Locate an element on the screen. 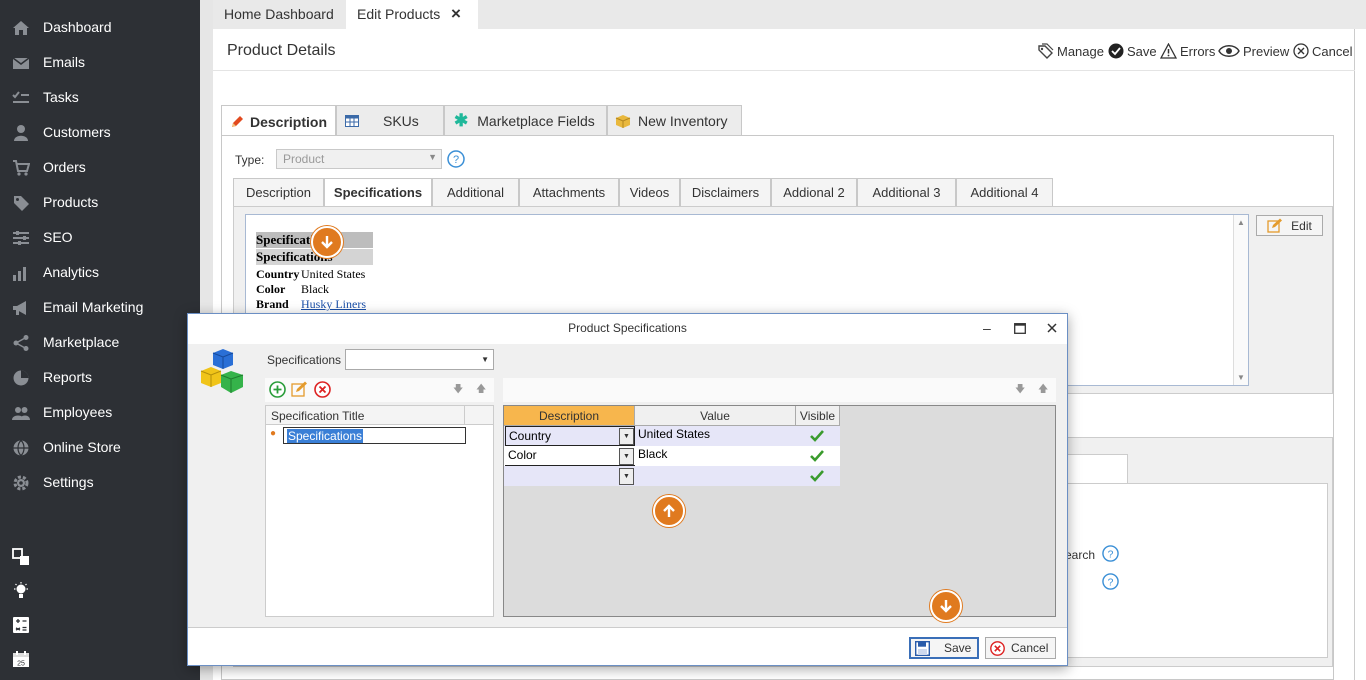  tab-inner-addional-2: Addional 2 is located at coordinates (814, 192).